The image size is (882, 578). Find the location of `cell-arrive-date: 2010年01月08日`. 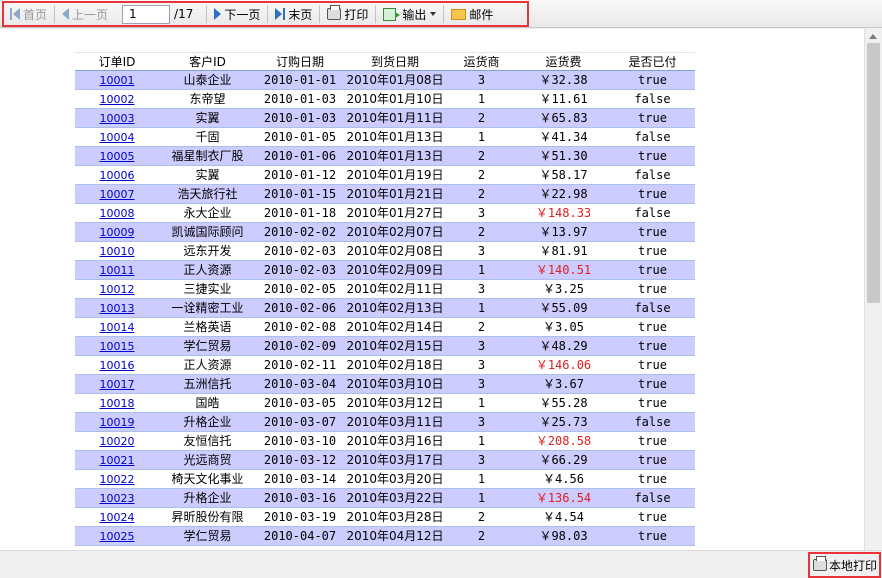

cell-arrive-date: 2010年01月08日 is located at coordinates (395, 80).